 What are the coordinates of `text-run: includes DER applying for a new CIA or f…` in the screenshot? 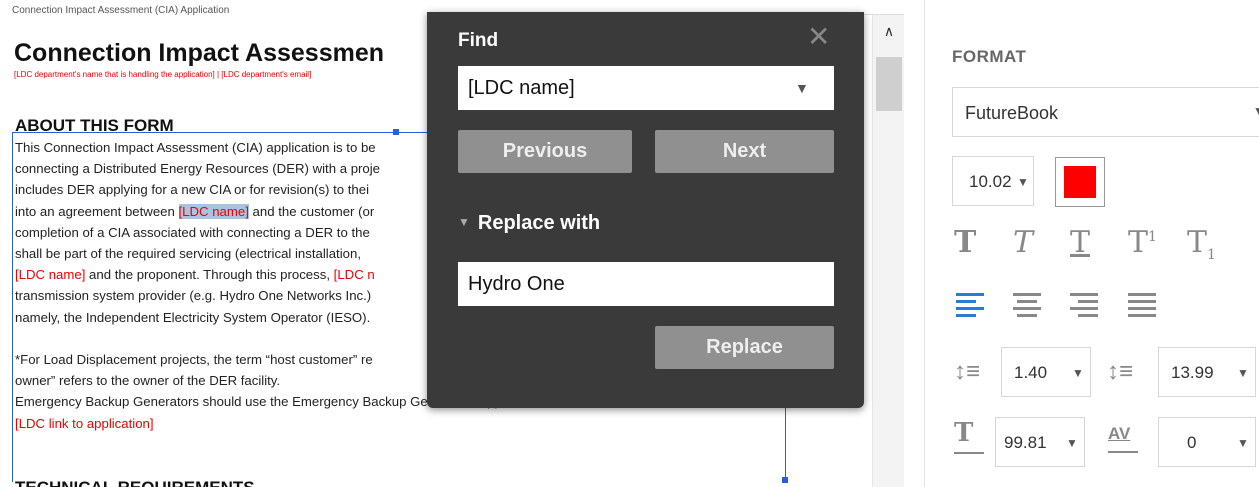 It's located at (192, 190).